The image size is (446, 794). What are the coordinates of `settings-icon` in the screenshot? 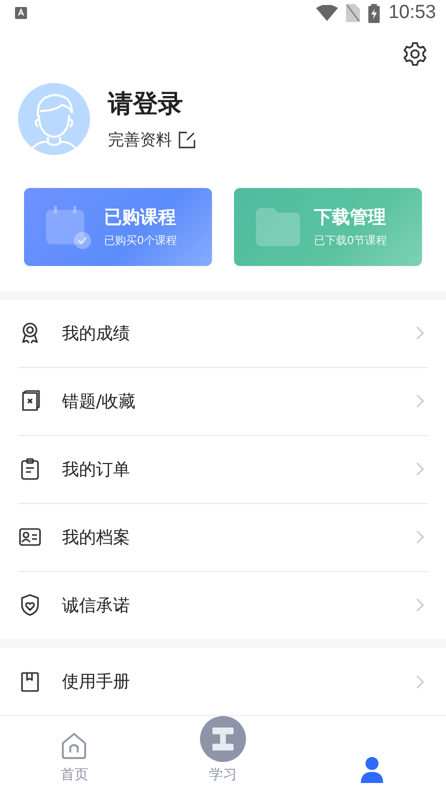 It's located at (415, 53).